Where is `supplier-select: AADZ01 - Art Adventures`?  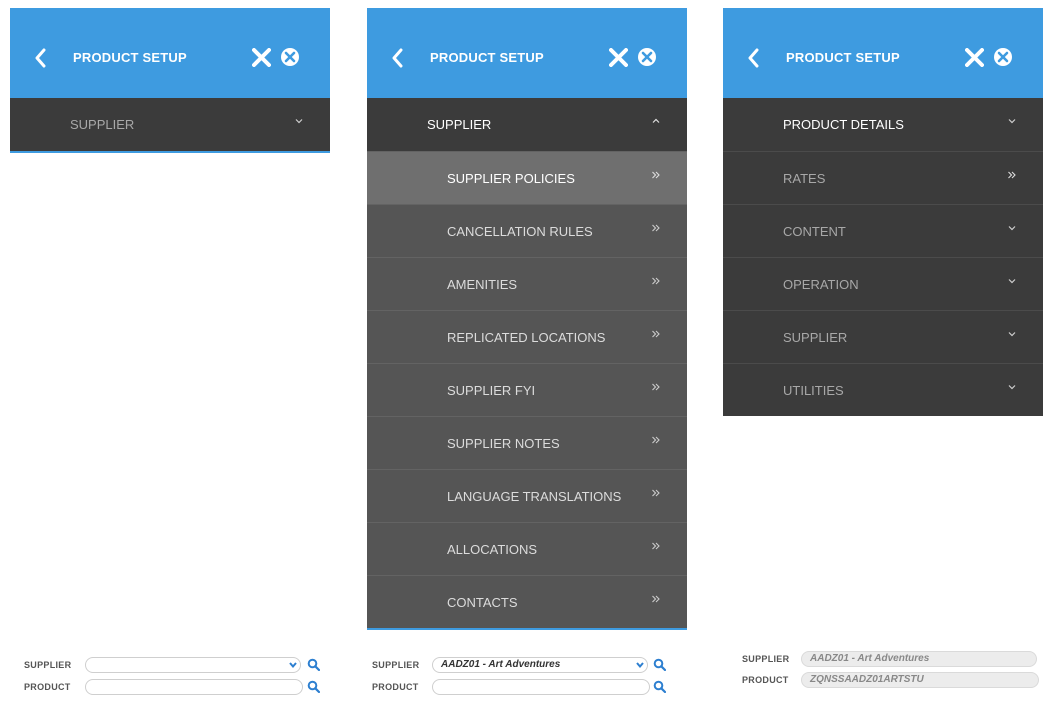
supplier-select: AADZ01 - Art Adventures is located at coordinates (540, 665).